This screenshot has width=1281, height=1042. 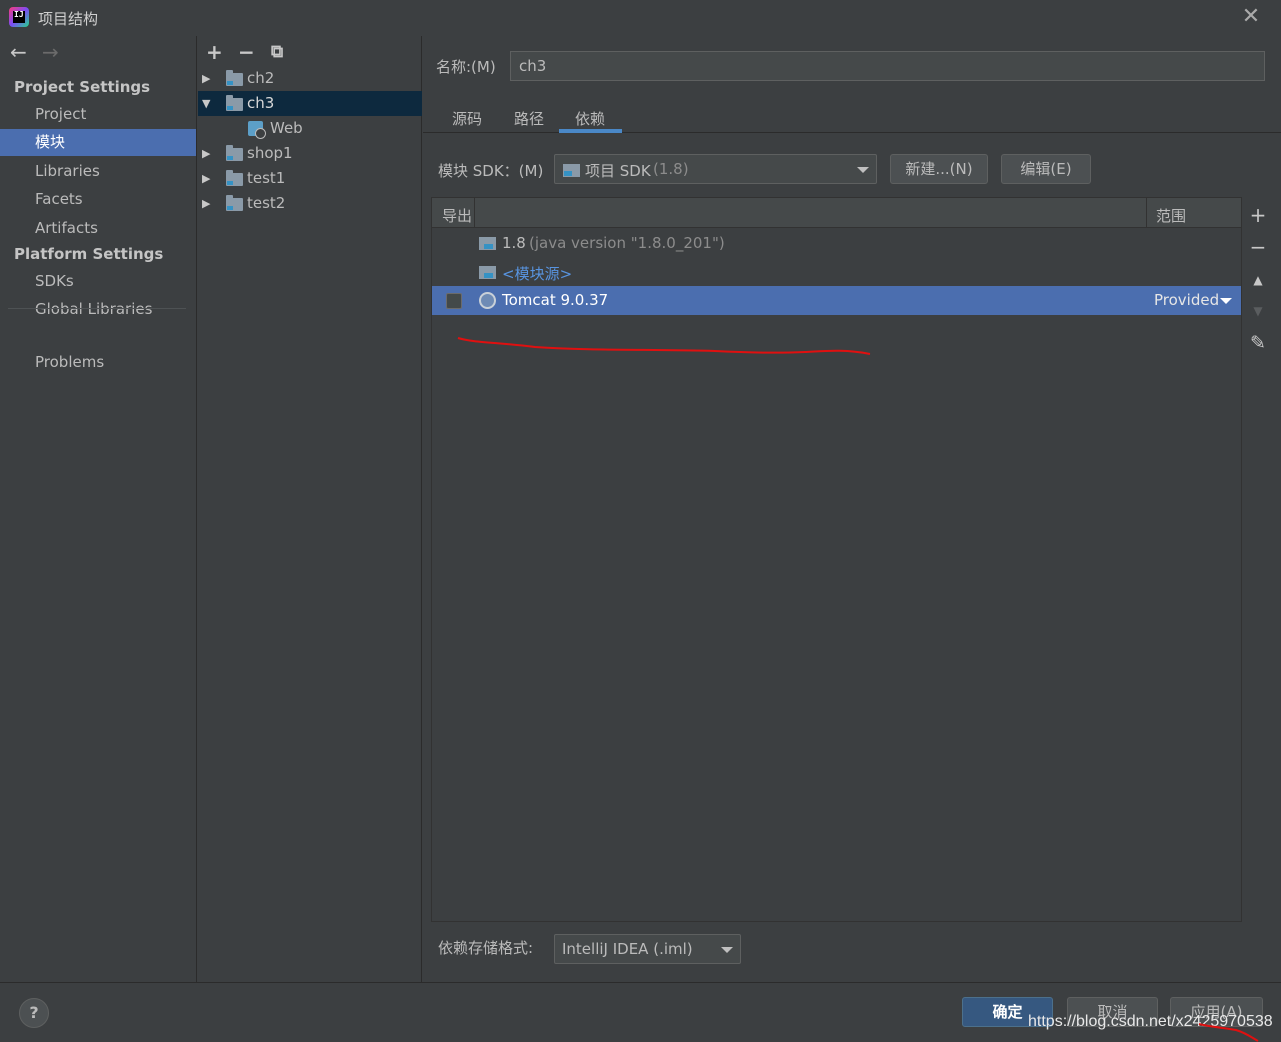 What do you see at coordinates (640, 18) in the screenshot?
I see `title-bar` at bounding box center [640, 18].